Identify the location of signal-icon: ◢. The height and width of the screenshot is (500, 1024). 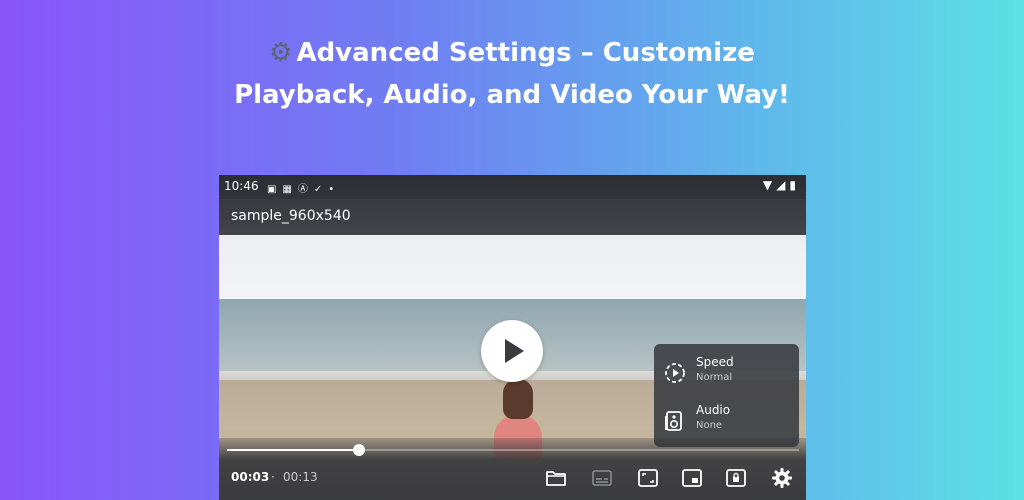
(783, 185).